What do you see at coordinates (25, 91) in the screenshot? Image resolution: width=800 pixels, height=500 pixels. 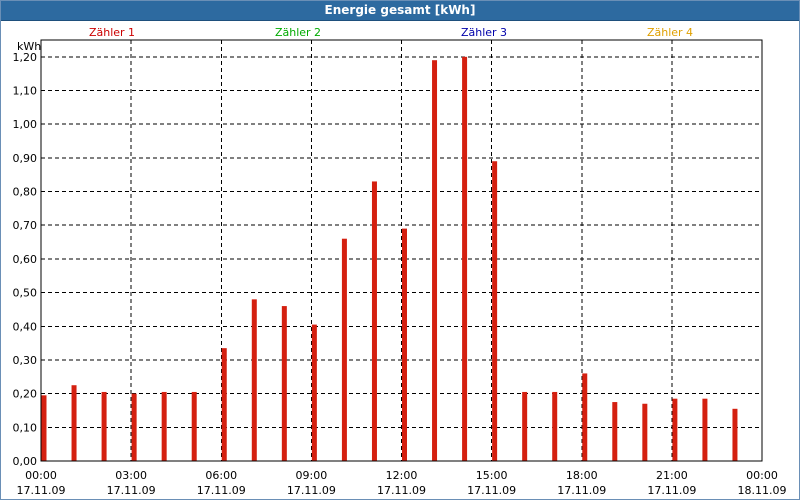 I see `y-tick-label: 1,10` at bounding box center [25, 91].